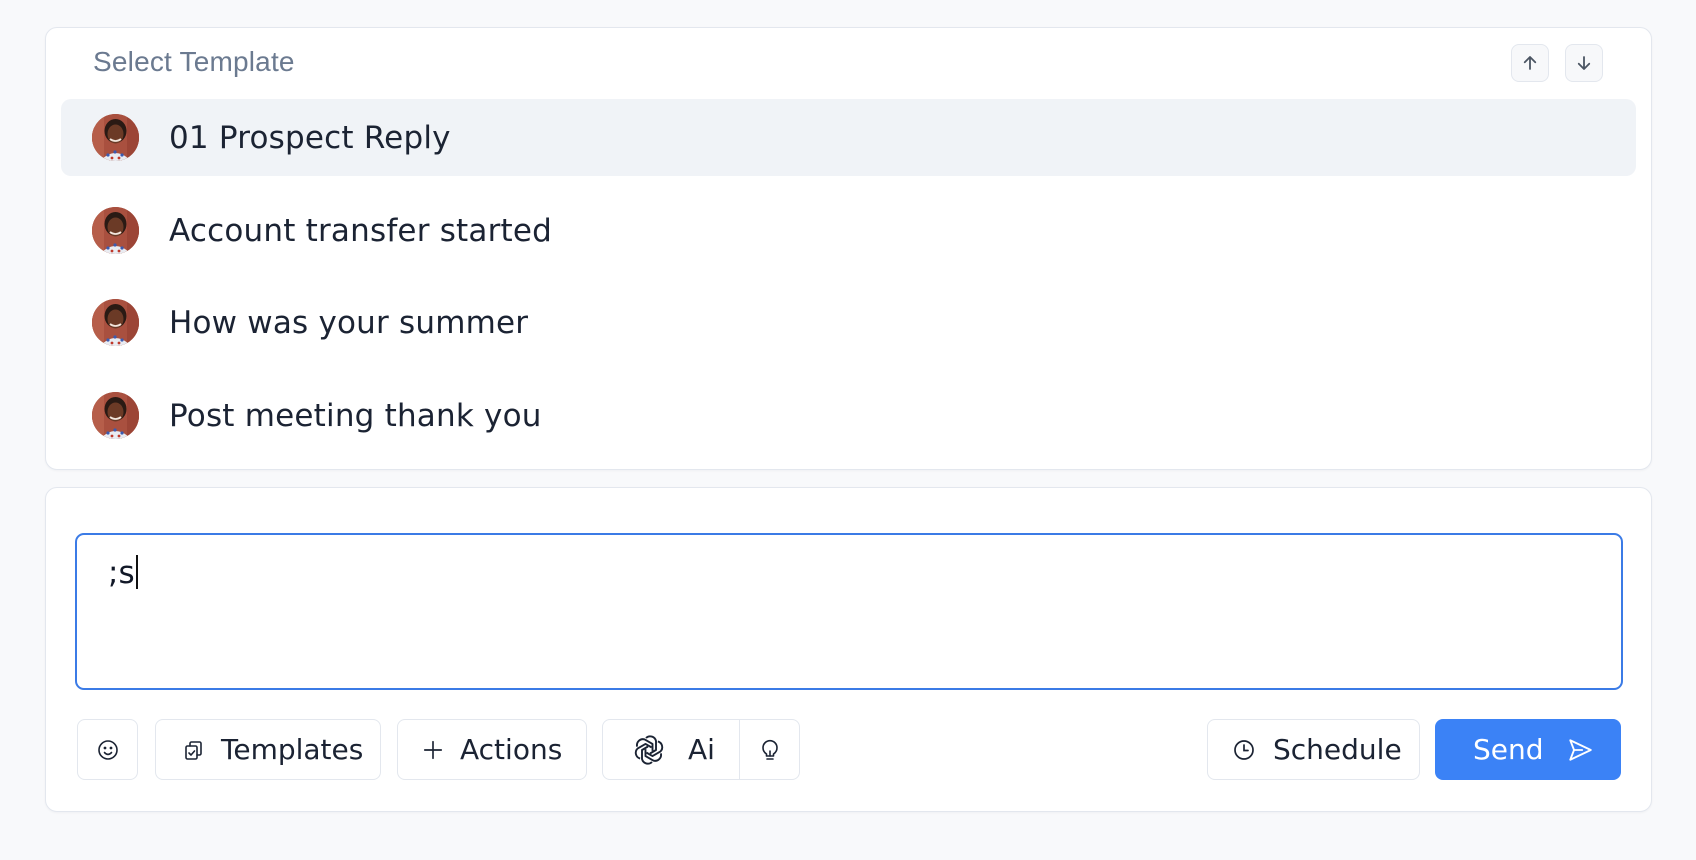 The width and height of the screenshot is (1696, 860). Describe the element at coordinates (848, 230) in the screenshot. I see `template-item: Account transfer started` at that location.